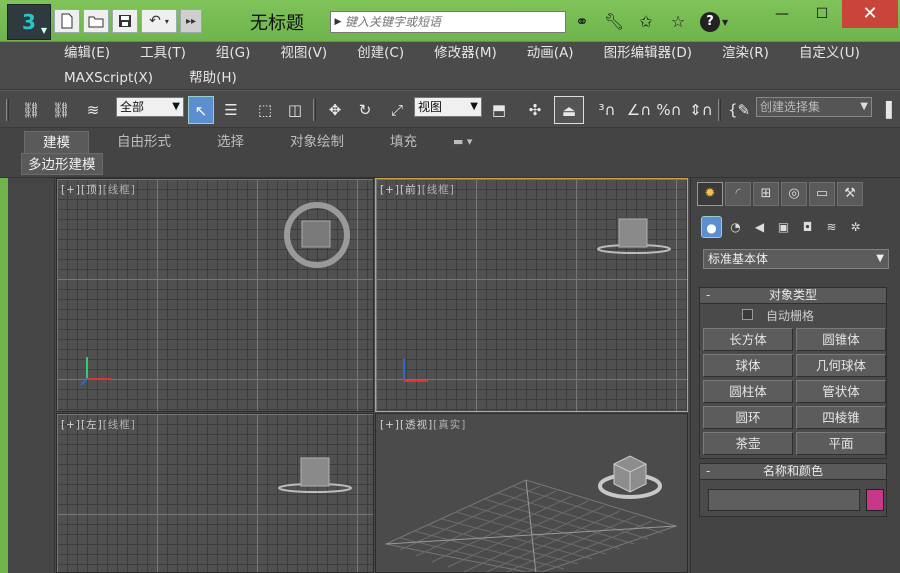 The height and width of the screenshot is (573, 900). What do you see at coordinates (191, 21) in the screenshot?
I see `qat-overflow-button: ▸▸` at bounding box center [191, 21].